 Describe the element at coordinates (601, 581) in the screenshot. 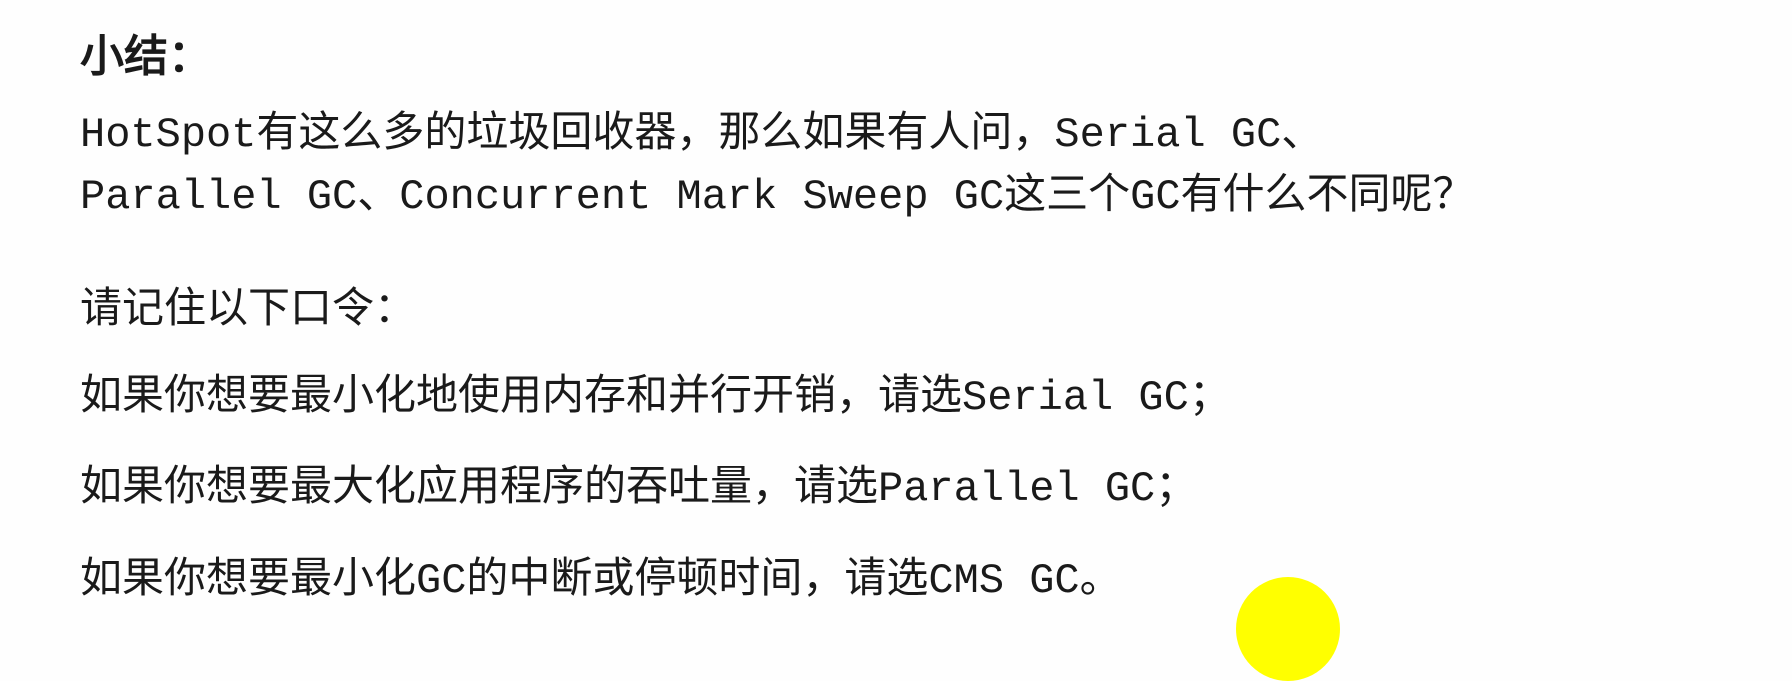

I see `rule-cms-gc: 如果你想要最小化GC的中断或停顿时间，请选CMS GC。` at that location.